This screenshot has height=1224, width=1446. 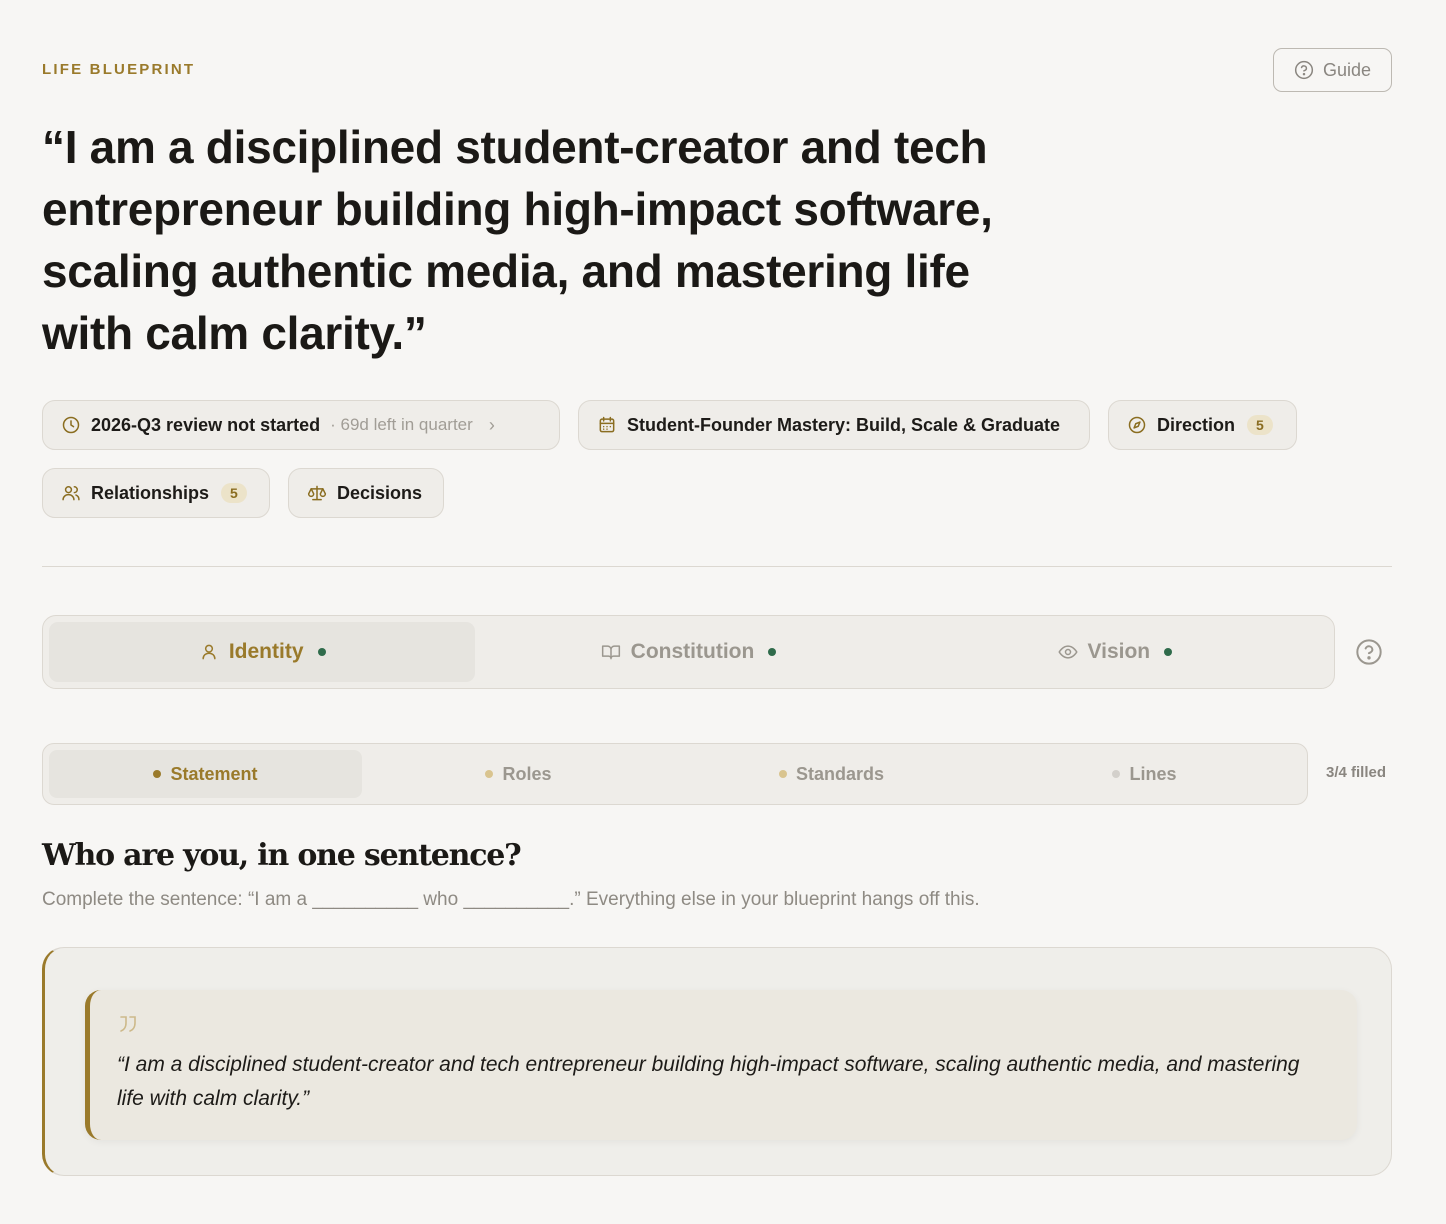 I want to click on tab-identity-label: Identity, so click(x=266, y=651).